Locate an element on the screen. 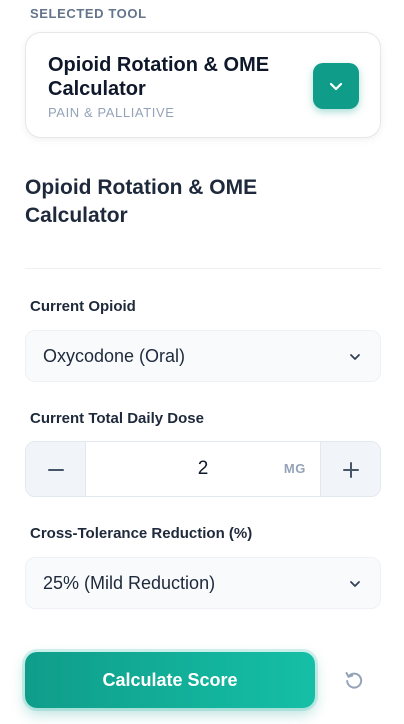 This screenshot has height=724, width=404. reset-icon is located at coordinates (354, 680).